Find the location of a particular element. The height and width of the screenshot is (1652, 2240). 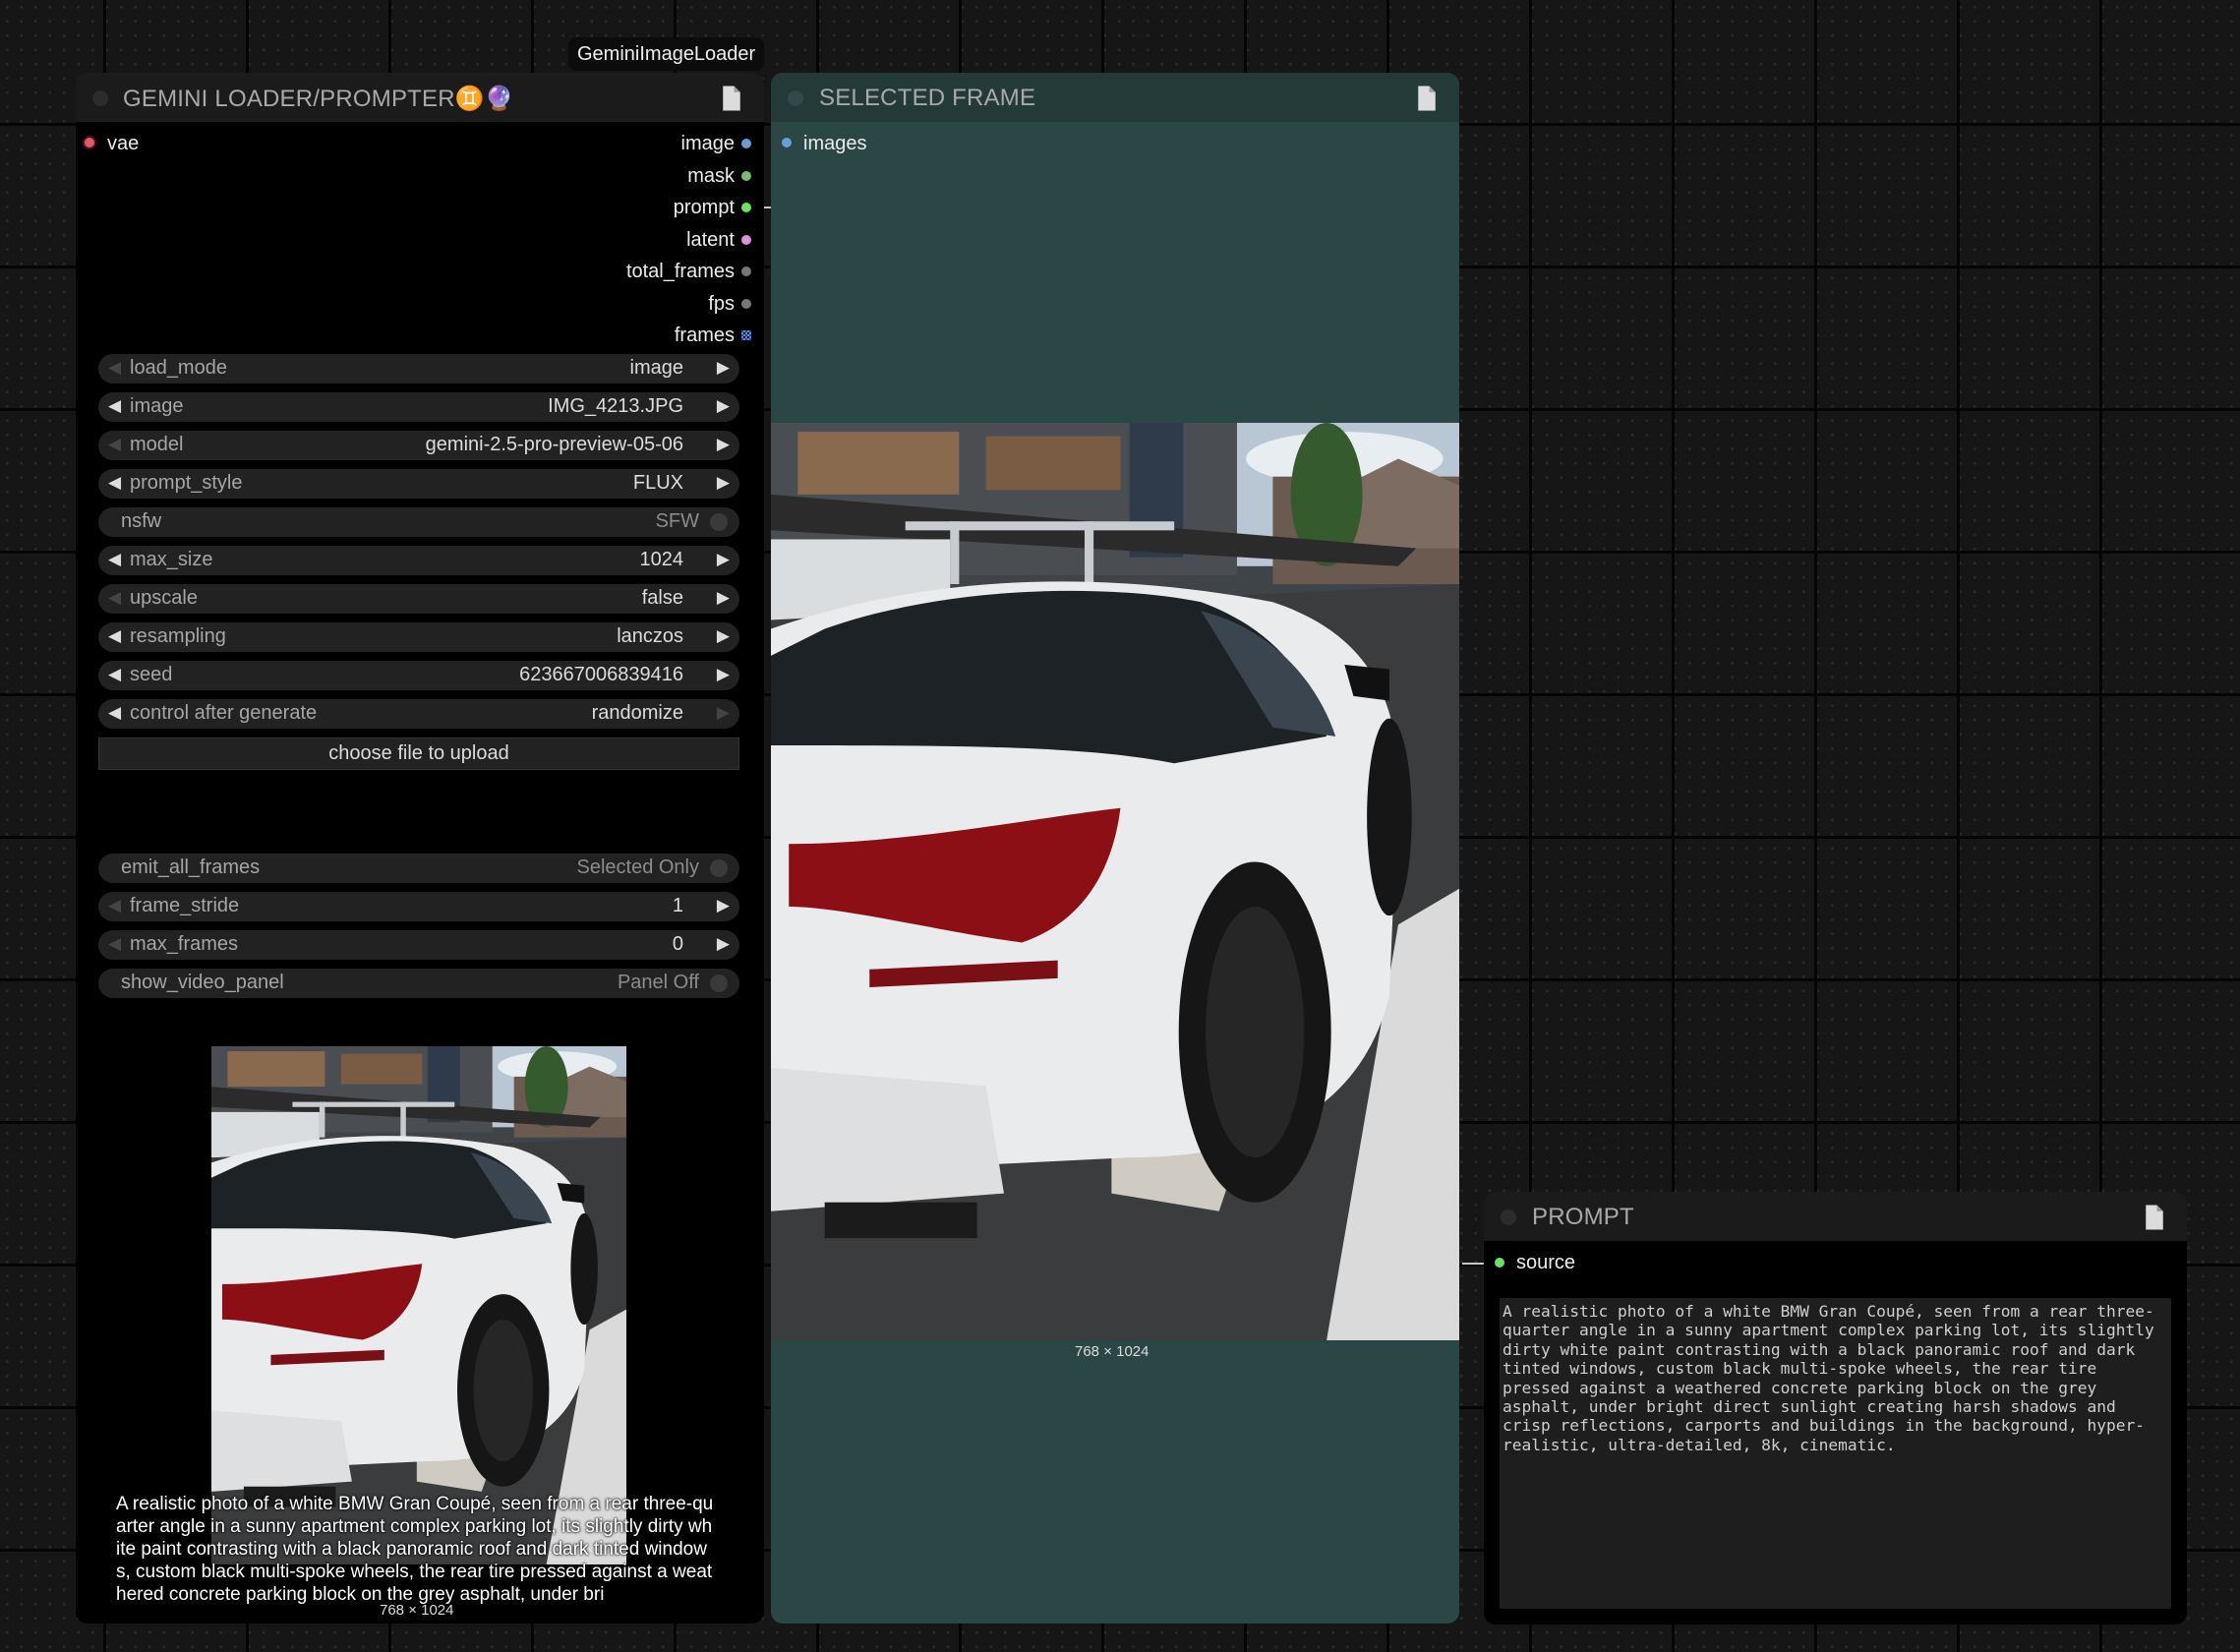

widget-emit-all-frames: emit_all_frames Selected Only is located at coordinates (418, 868).